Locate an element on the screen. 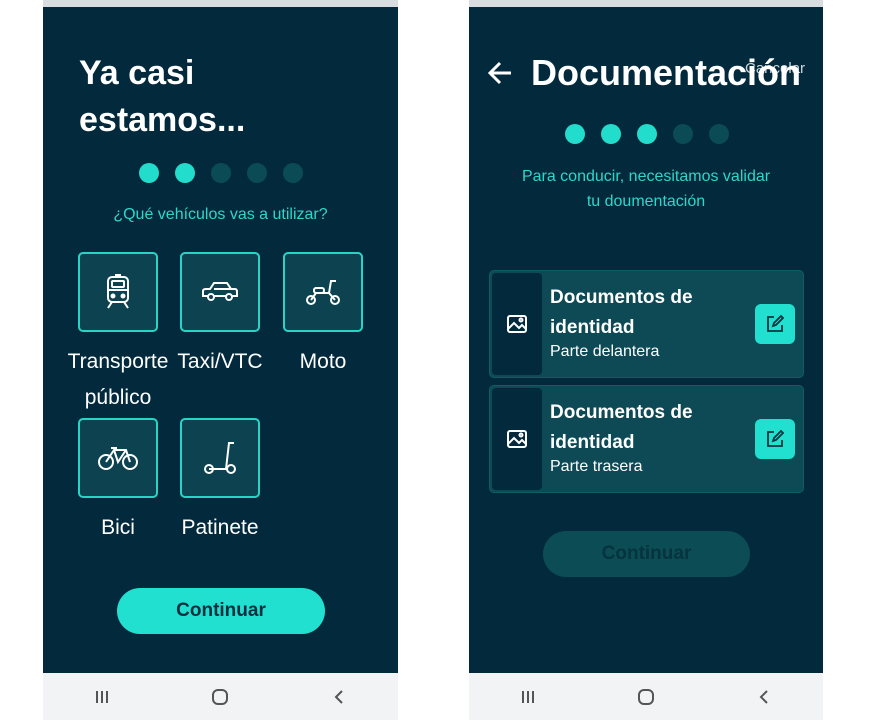 Image resolution: width=874 pixels, height=720 pixels. info-line-2: tu doumentación is located at coordinates (646, 201).